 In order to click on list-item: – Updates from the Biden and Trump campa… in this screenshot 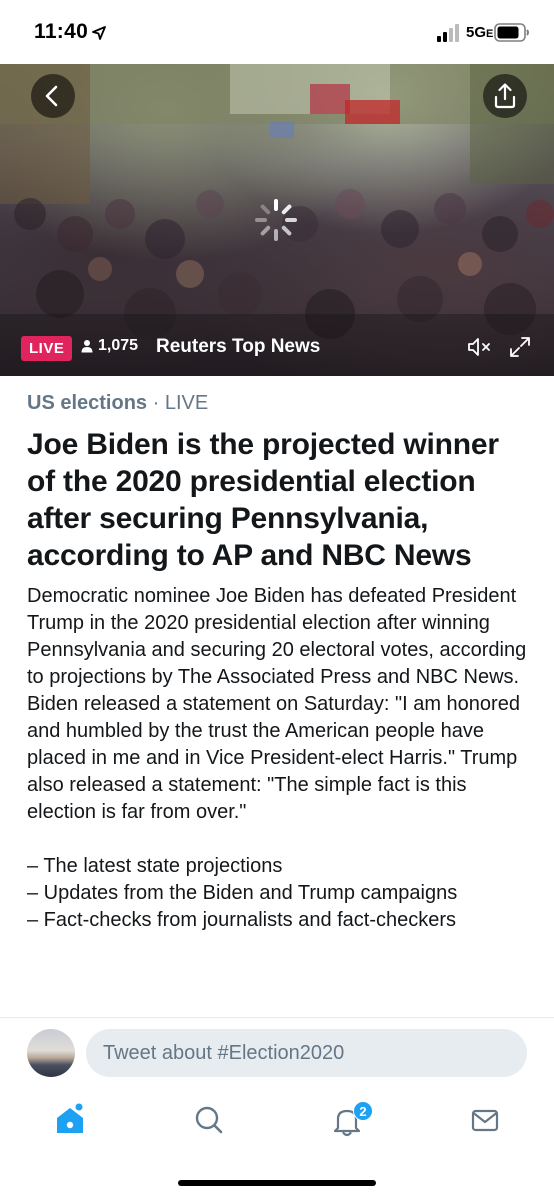, I will do `click(242, 893)`.